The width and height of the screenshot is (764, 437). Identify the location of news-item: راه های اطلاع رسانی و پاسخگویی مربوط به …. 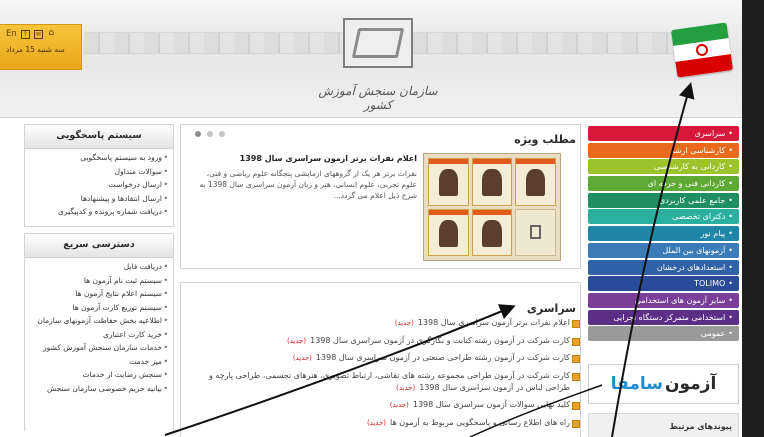
(383, 423).